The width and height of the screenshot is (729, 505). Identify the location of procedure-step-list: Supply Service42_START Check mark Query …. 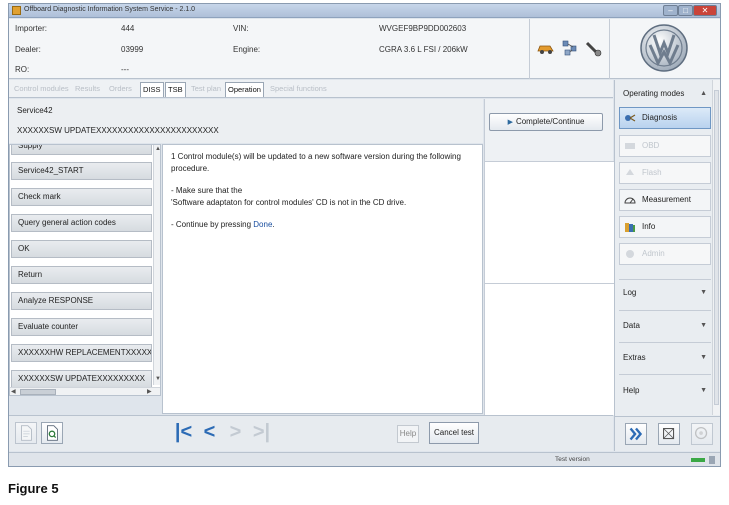
(85, 270).